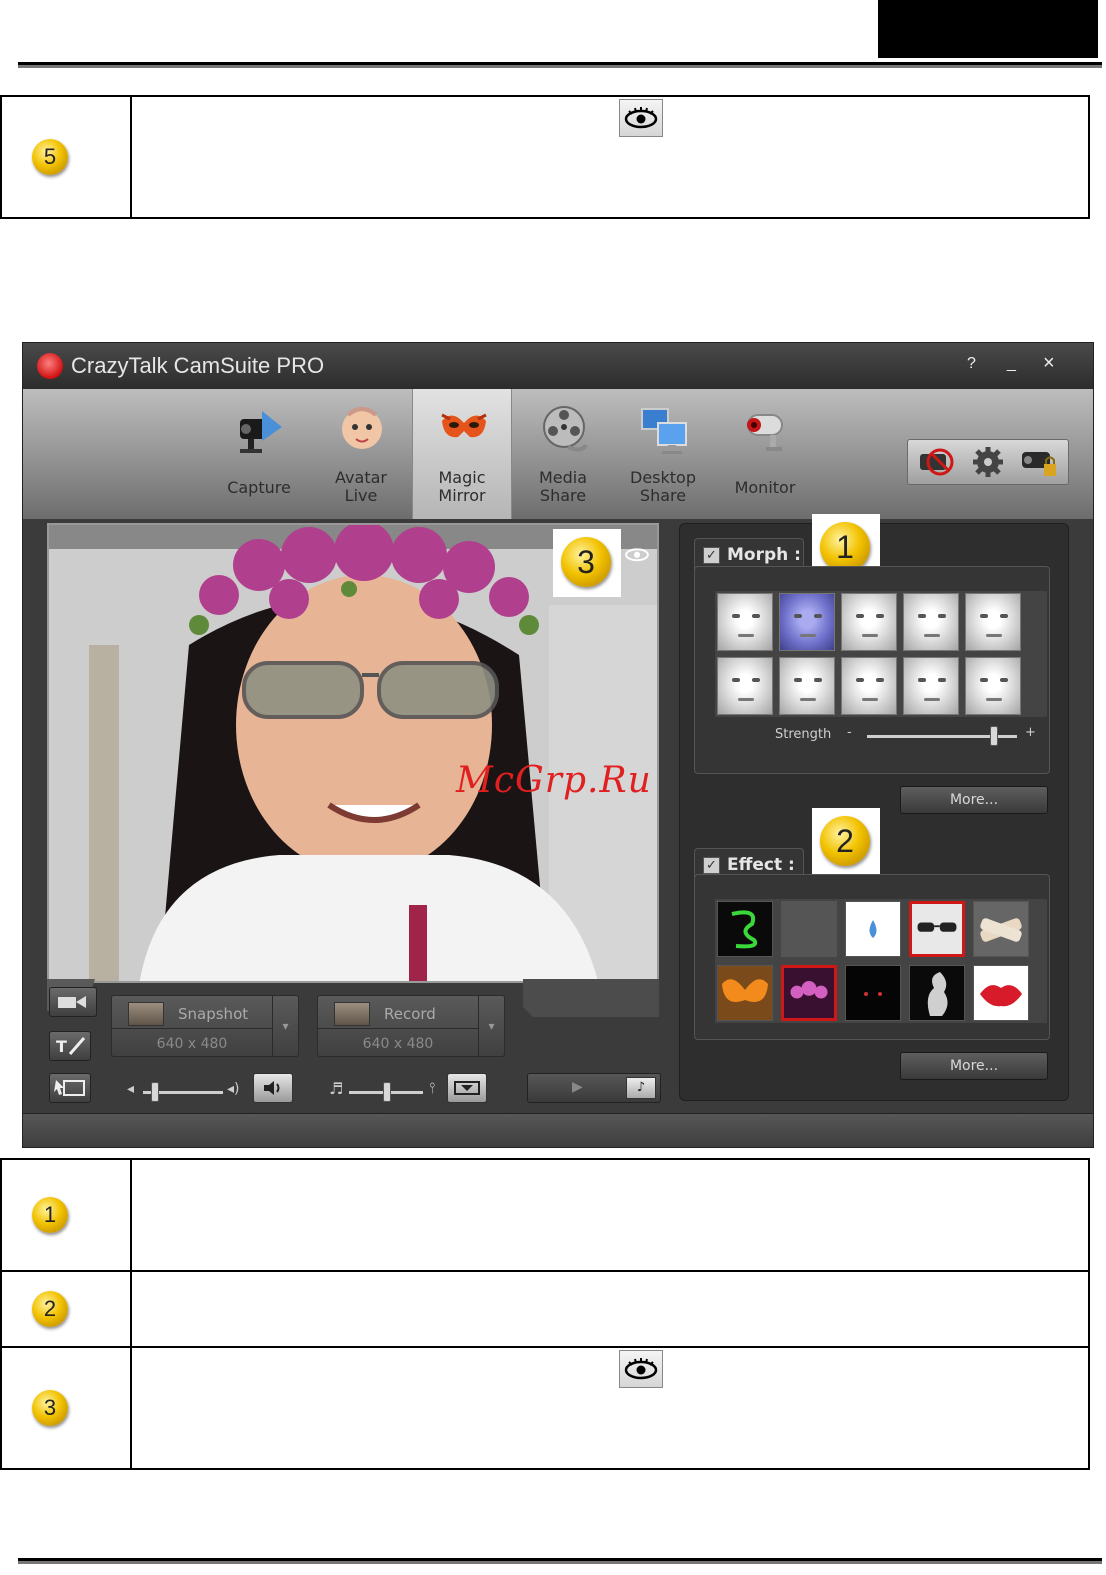 Image resolution: width=1106 pixels, height=1575 pixels. I want to click on close-button: ×, so click(1049, 363).